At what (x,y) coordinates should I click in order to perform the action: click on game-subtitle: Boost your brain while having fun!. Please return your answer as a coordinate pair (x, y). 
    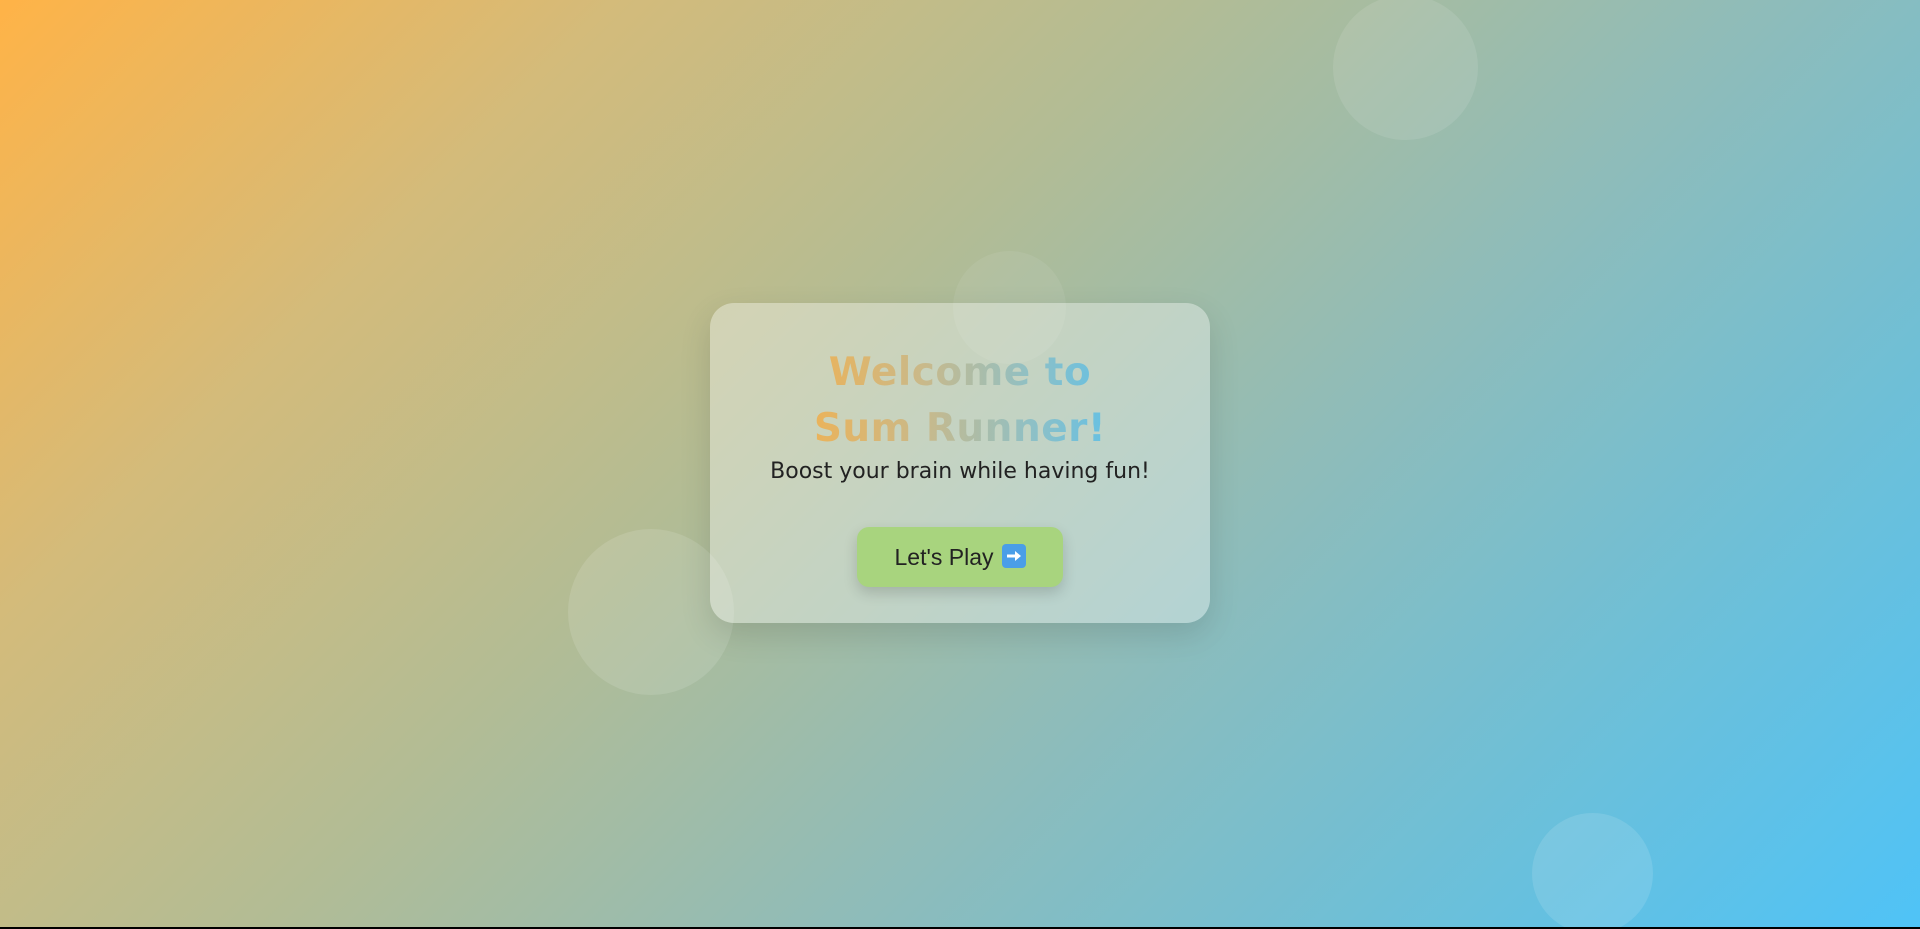
    Looking at the image, I should click on (960, 471).